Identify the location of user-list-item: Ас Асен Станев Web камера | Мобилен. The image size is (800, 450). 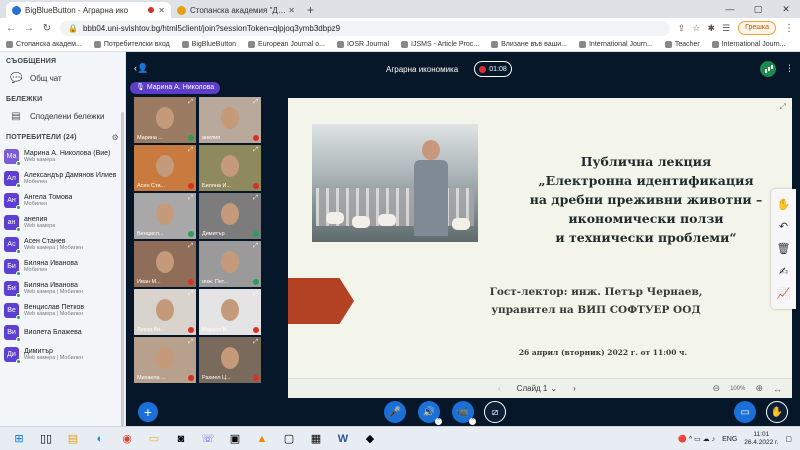
(62, 244).